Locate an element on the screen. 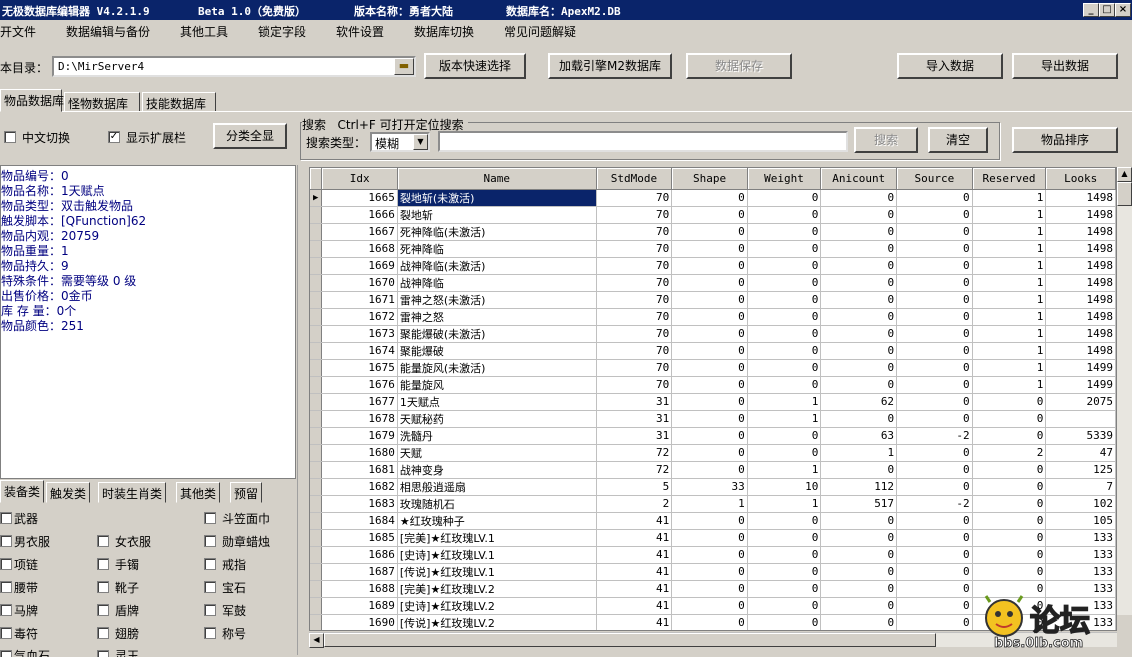 This screenshot has height=657, width=1132. cell-idx: 1682 is located at coordinates (359, 487).